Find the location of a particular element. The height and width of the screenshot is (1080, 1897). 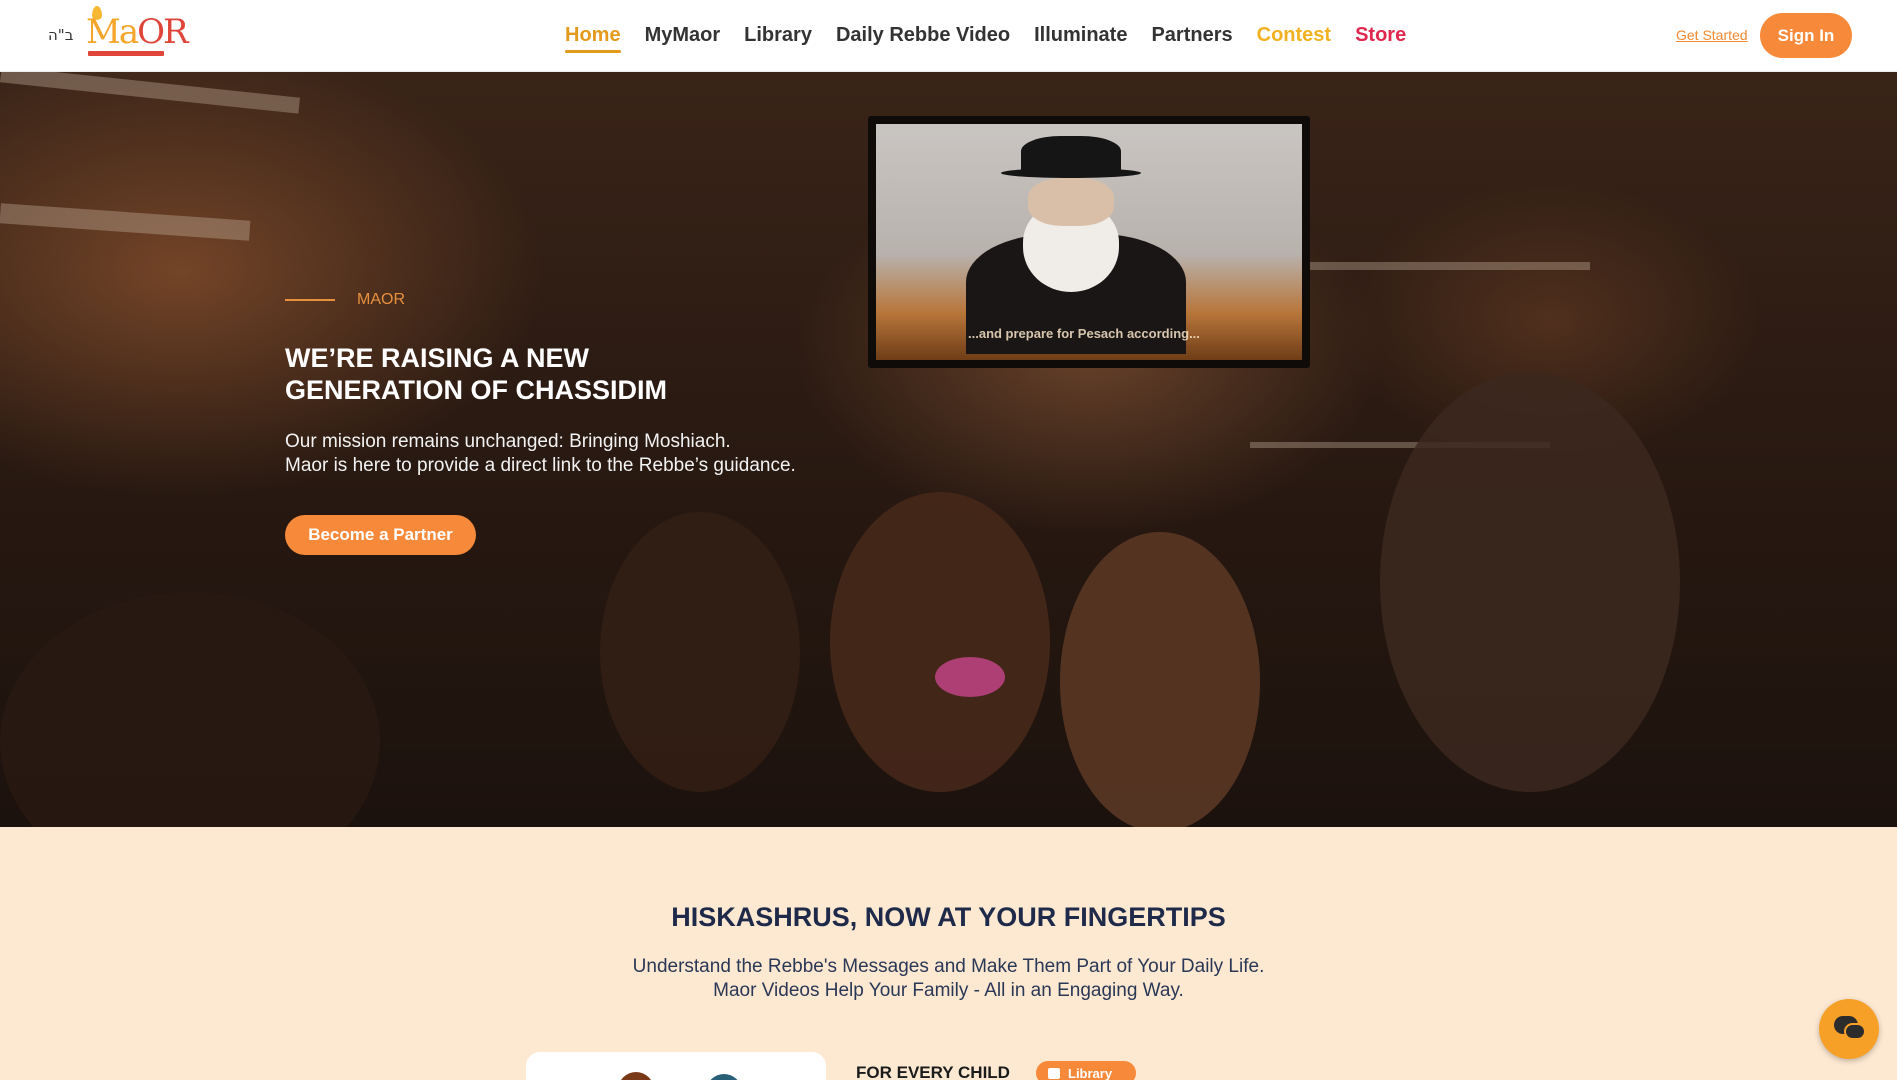

nav-library: Library is located at coordinates (778, 38).